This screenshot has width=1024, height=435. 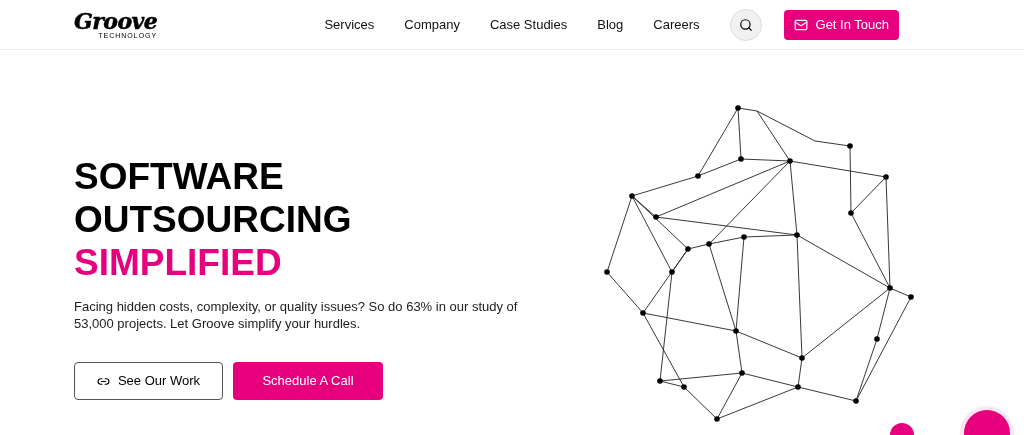 I want to click on schedule-call-button: Schedule A Call, so click(x=308, y=381).